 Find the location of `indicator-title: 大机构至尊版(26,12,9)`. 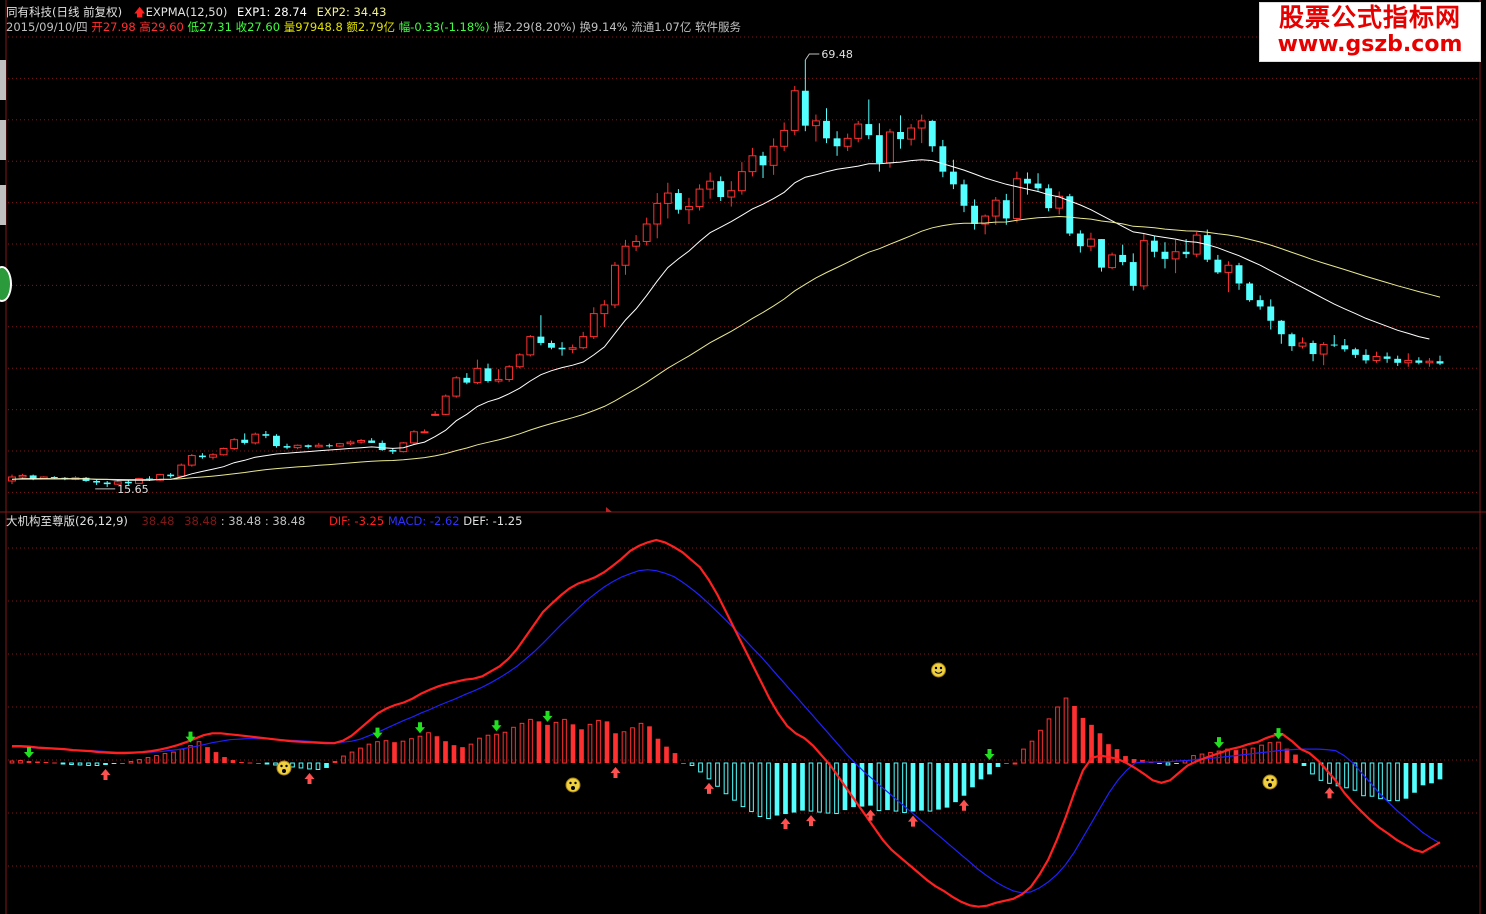

indicator-title: 大机构至尊版(26,12,9) is located at coordinates (67, 521).